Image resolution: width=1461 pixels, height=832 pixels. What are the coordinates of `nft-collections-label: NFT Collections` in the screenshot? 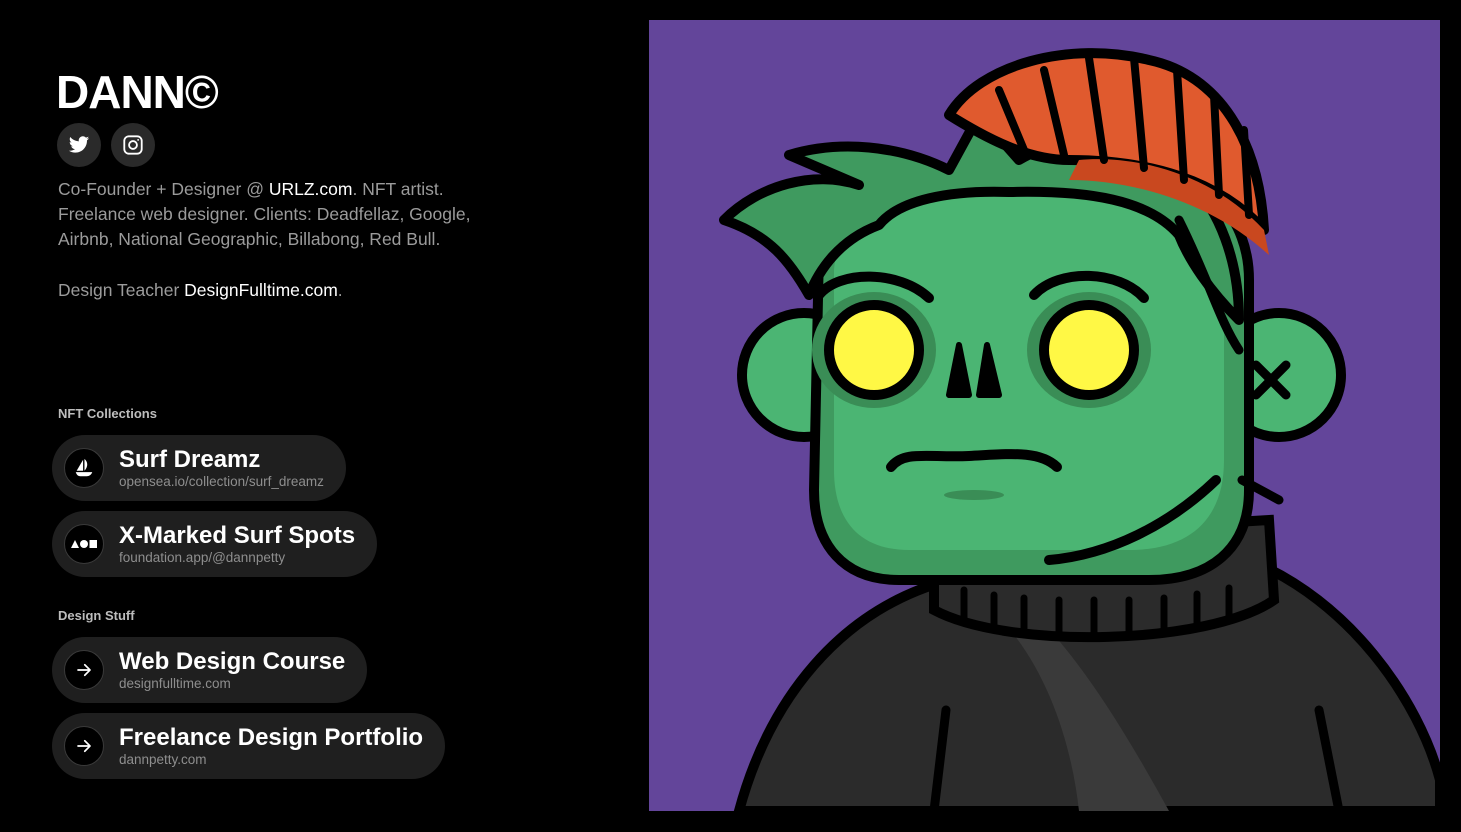 It's located at (107, 413).